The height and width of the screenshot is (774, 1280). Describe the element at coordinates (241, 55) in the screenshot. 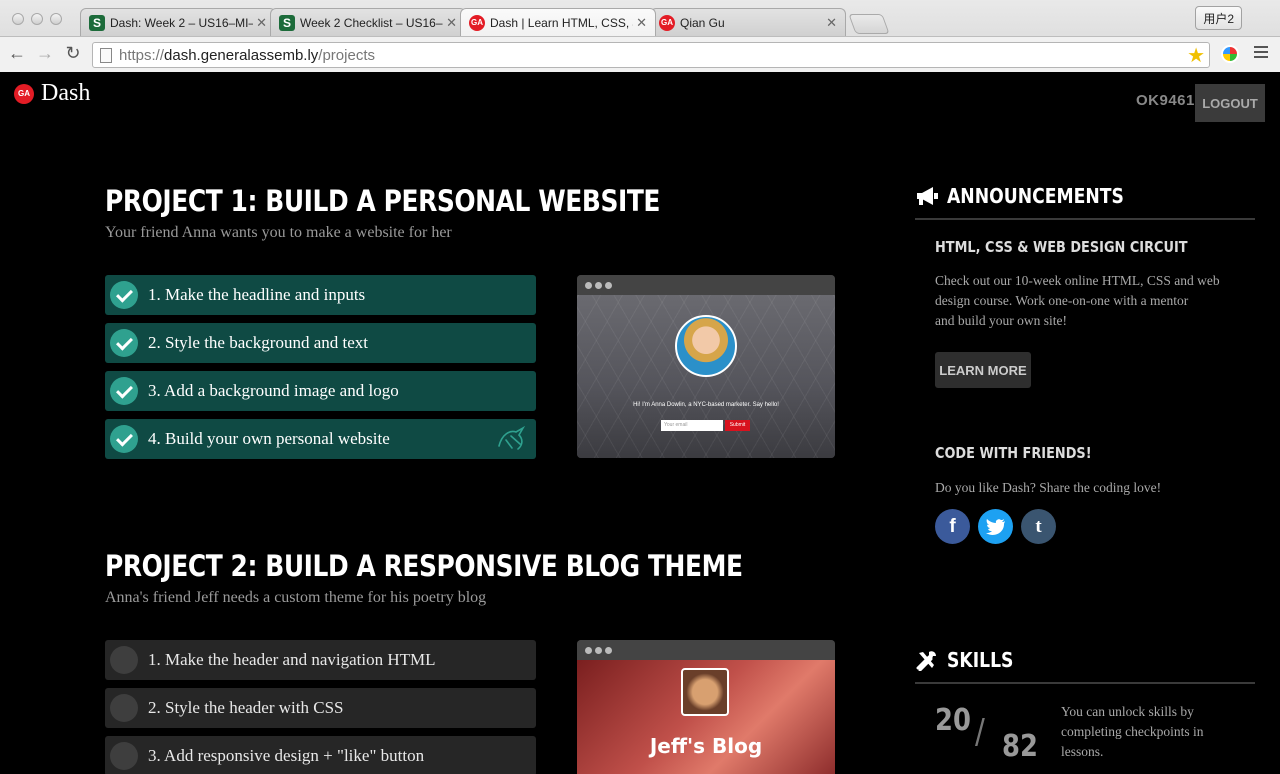

I see `url-host: dash.generalassemb.ly` at that location.